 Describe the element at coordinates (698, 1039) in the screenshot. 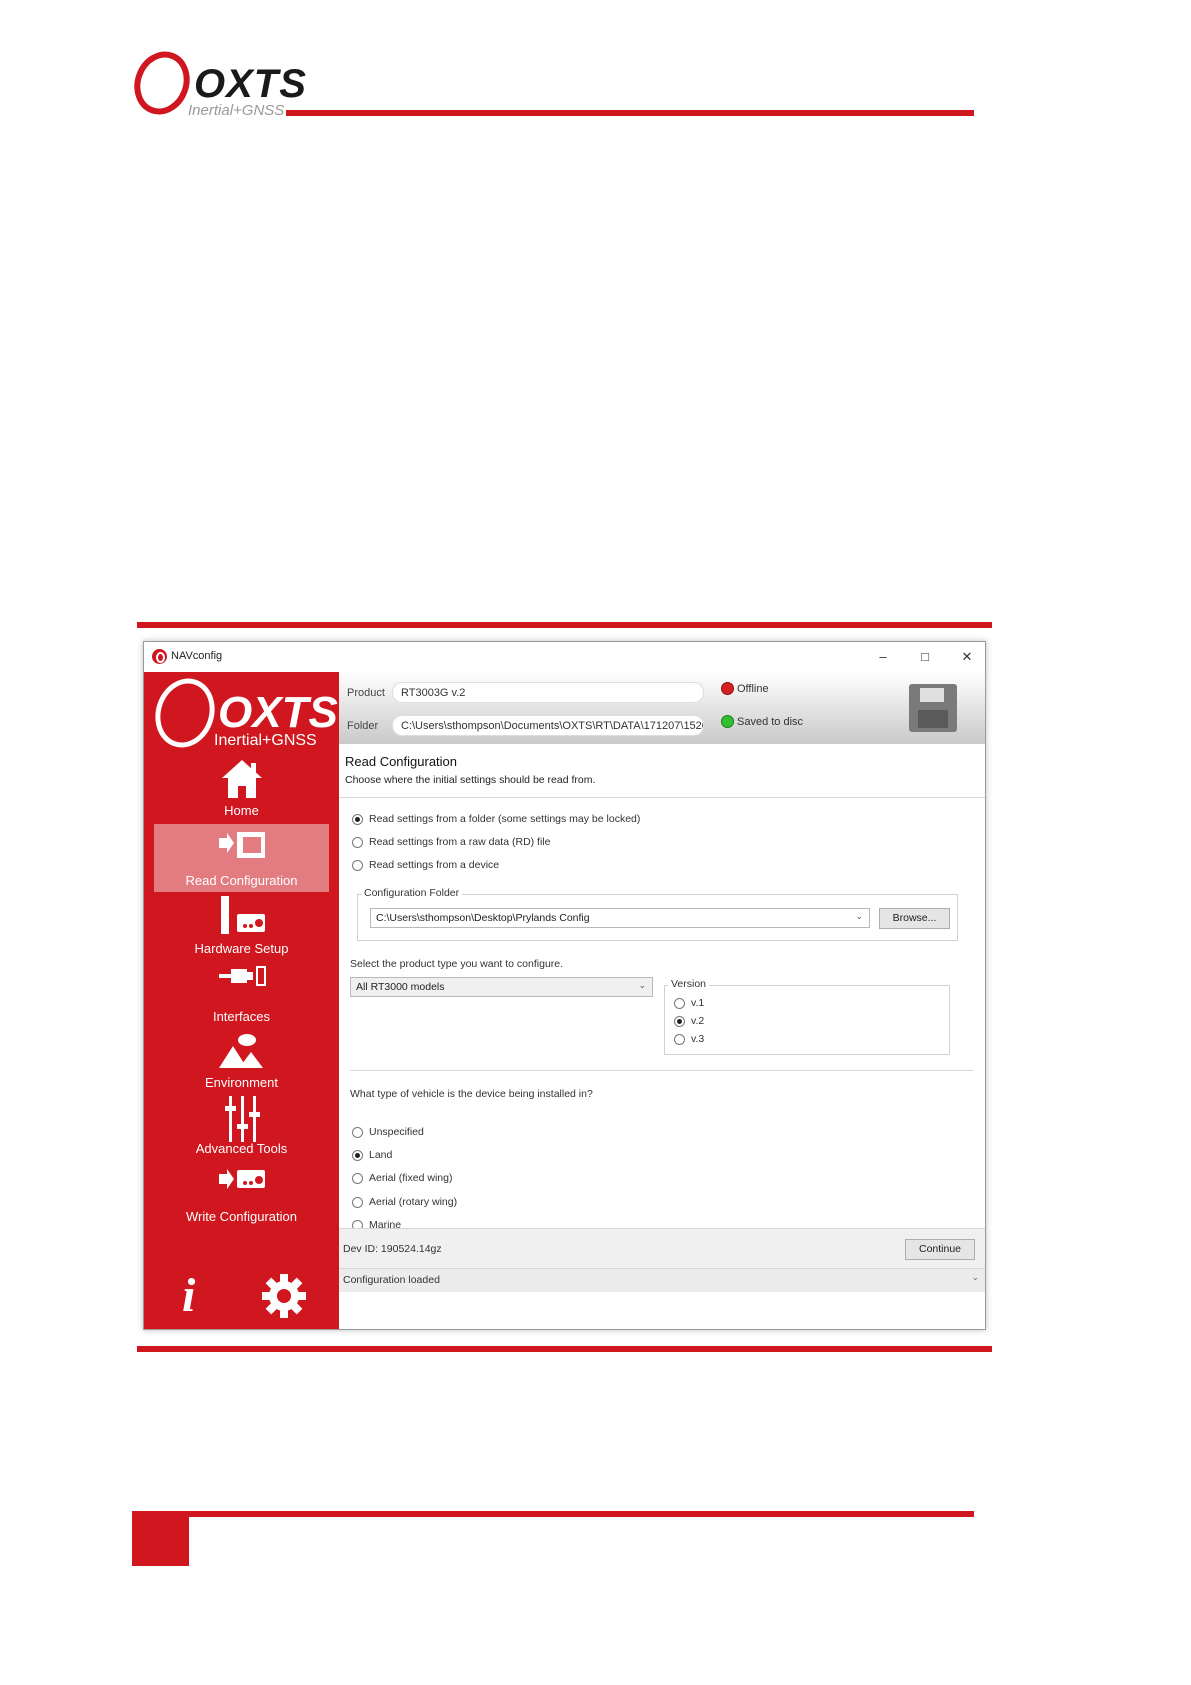

I see `version-label: v.3` at that location.